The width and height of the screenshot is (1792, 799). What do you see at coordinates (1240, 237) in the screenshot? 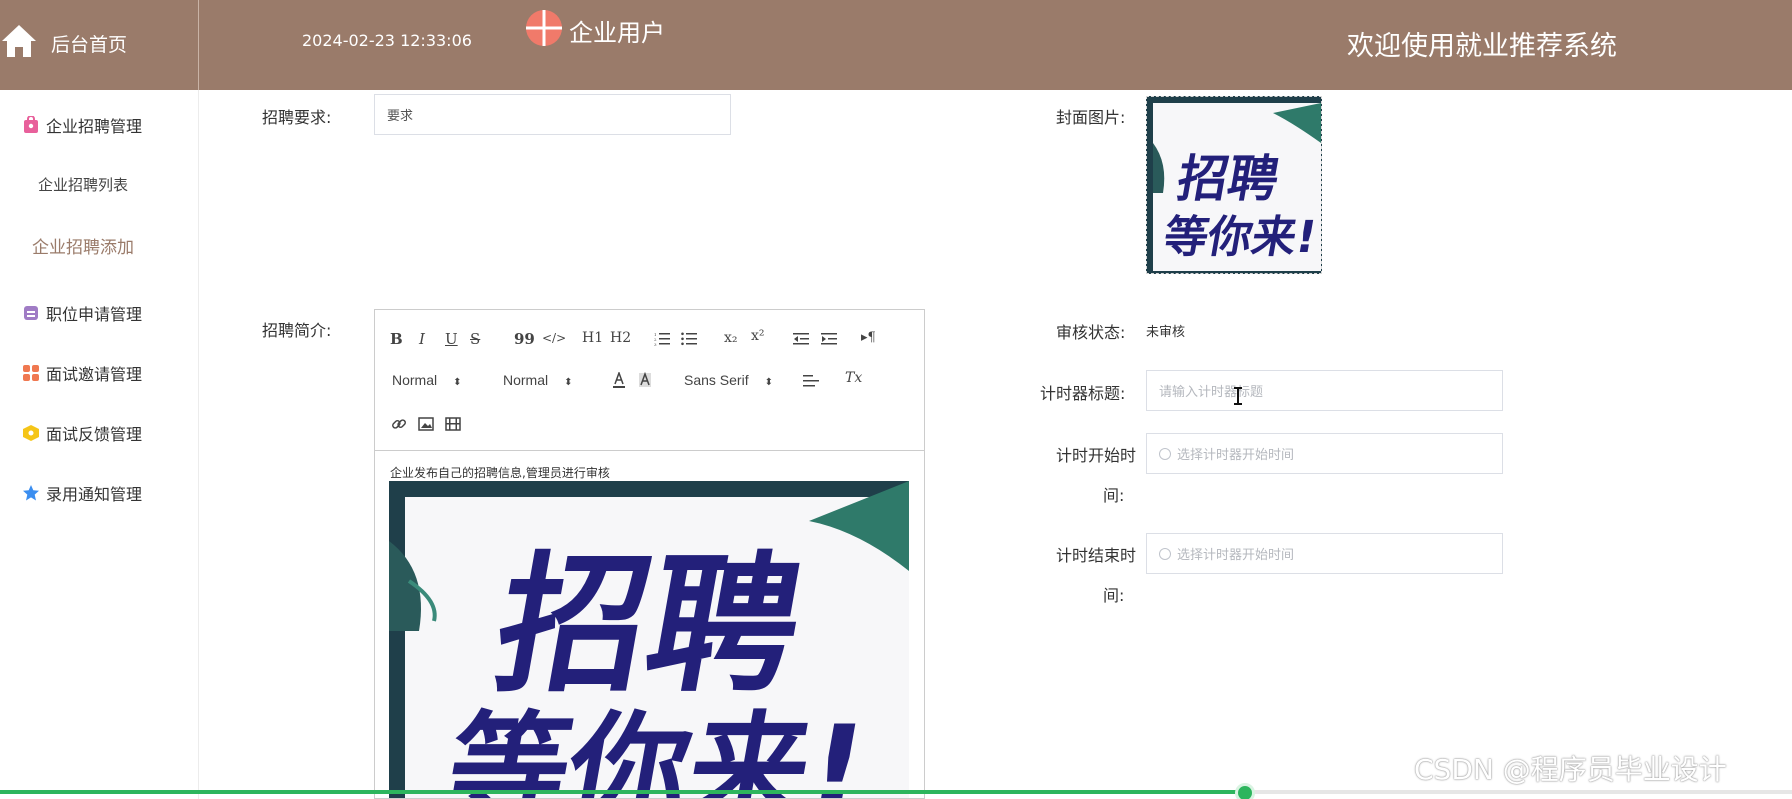
I see `cover-poster-line2: 等你来!` at bounding box center [1240, 237].